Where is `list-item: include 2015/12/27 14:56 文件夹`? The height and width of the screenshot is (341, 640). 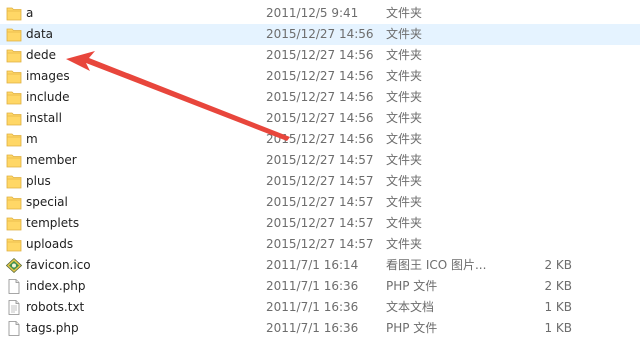 list-item: include 2015/12/27 14:56 文件夹 is located at coordinates (320, 97).